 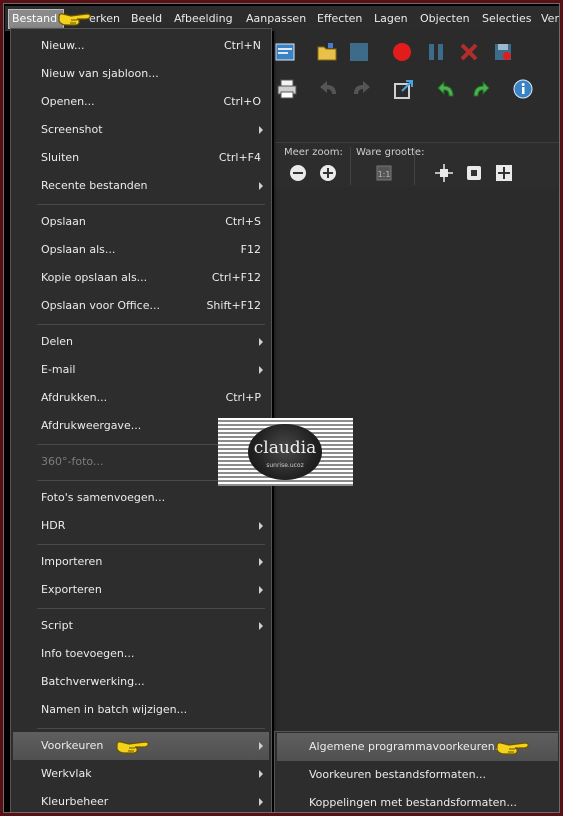 What do you see at coordinates (141, 398) in the screenshot?
I see `menu-item-afdrukken: Afdrukken... Ctrl+P` at bounding box center [141, 398].